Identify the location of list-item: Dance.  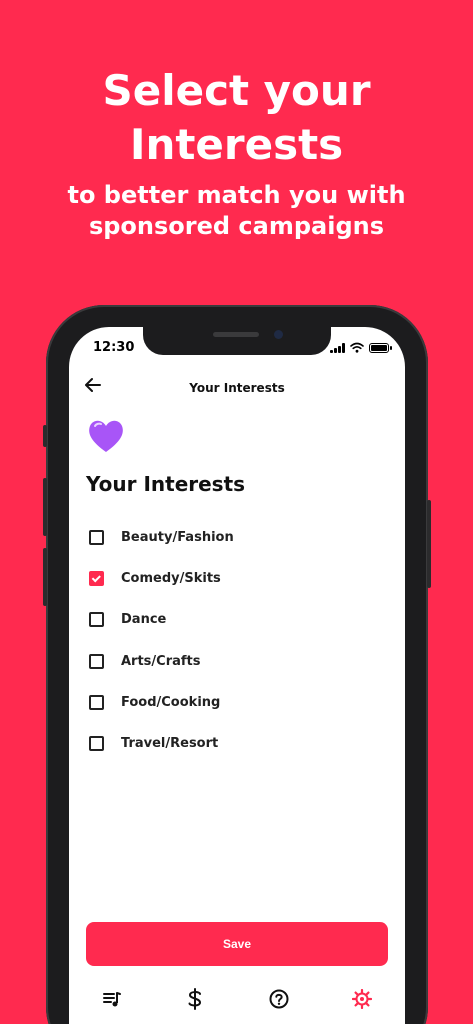
(161, 619).